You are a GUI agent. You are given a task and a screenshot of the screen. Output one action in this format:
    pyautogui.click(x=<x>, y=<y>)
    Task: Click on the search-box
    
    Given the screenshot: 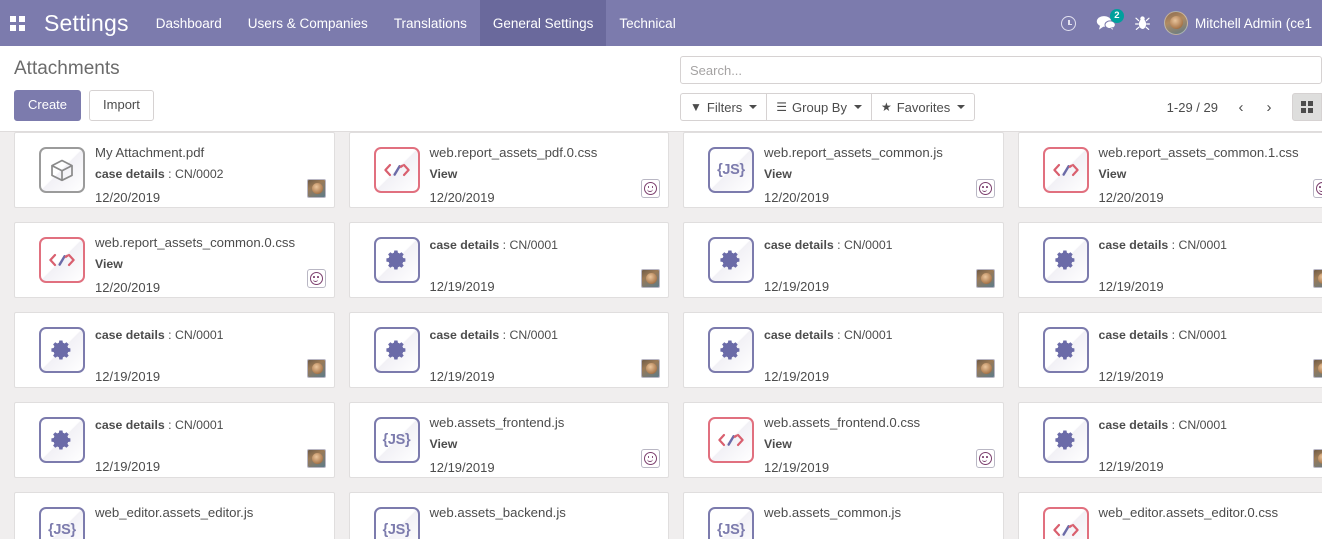 What is the action you would take?
    pyautogui.click(x=1001, y=70)
    